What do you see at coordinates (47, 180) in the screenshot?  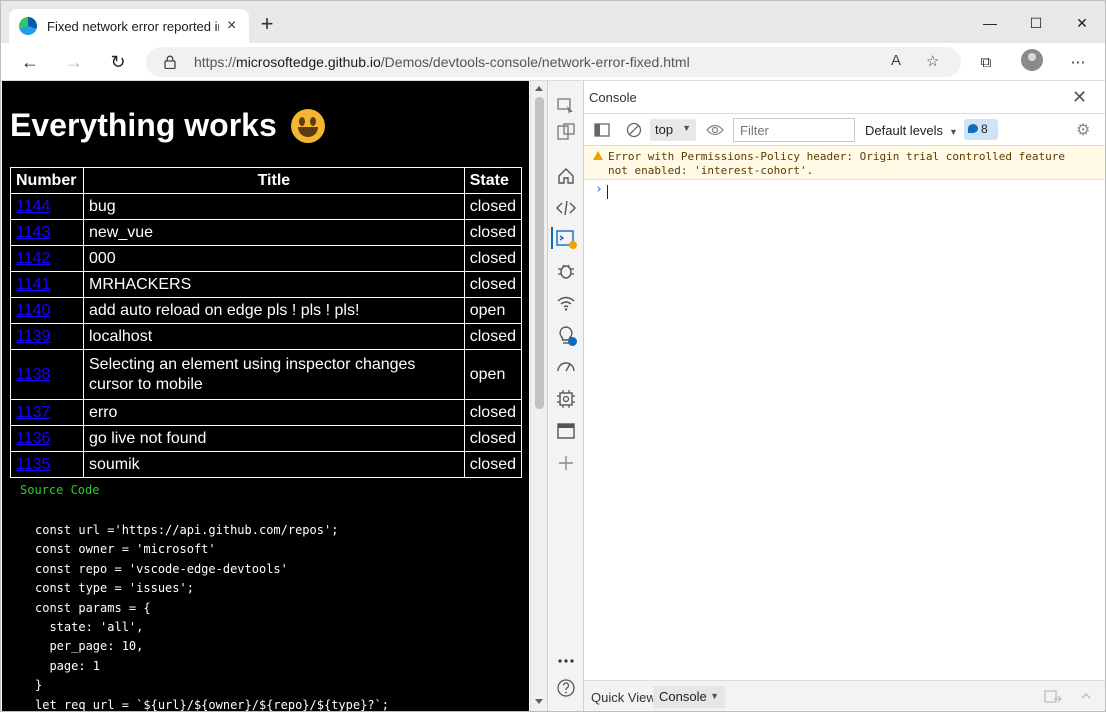 I see `header-number: Number` at bounding box center [47, 180].